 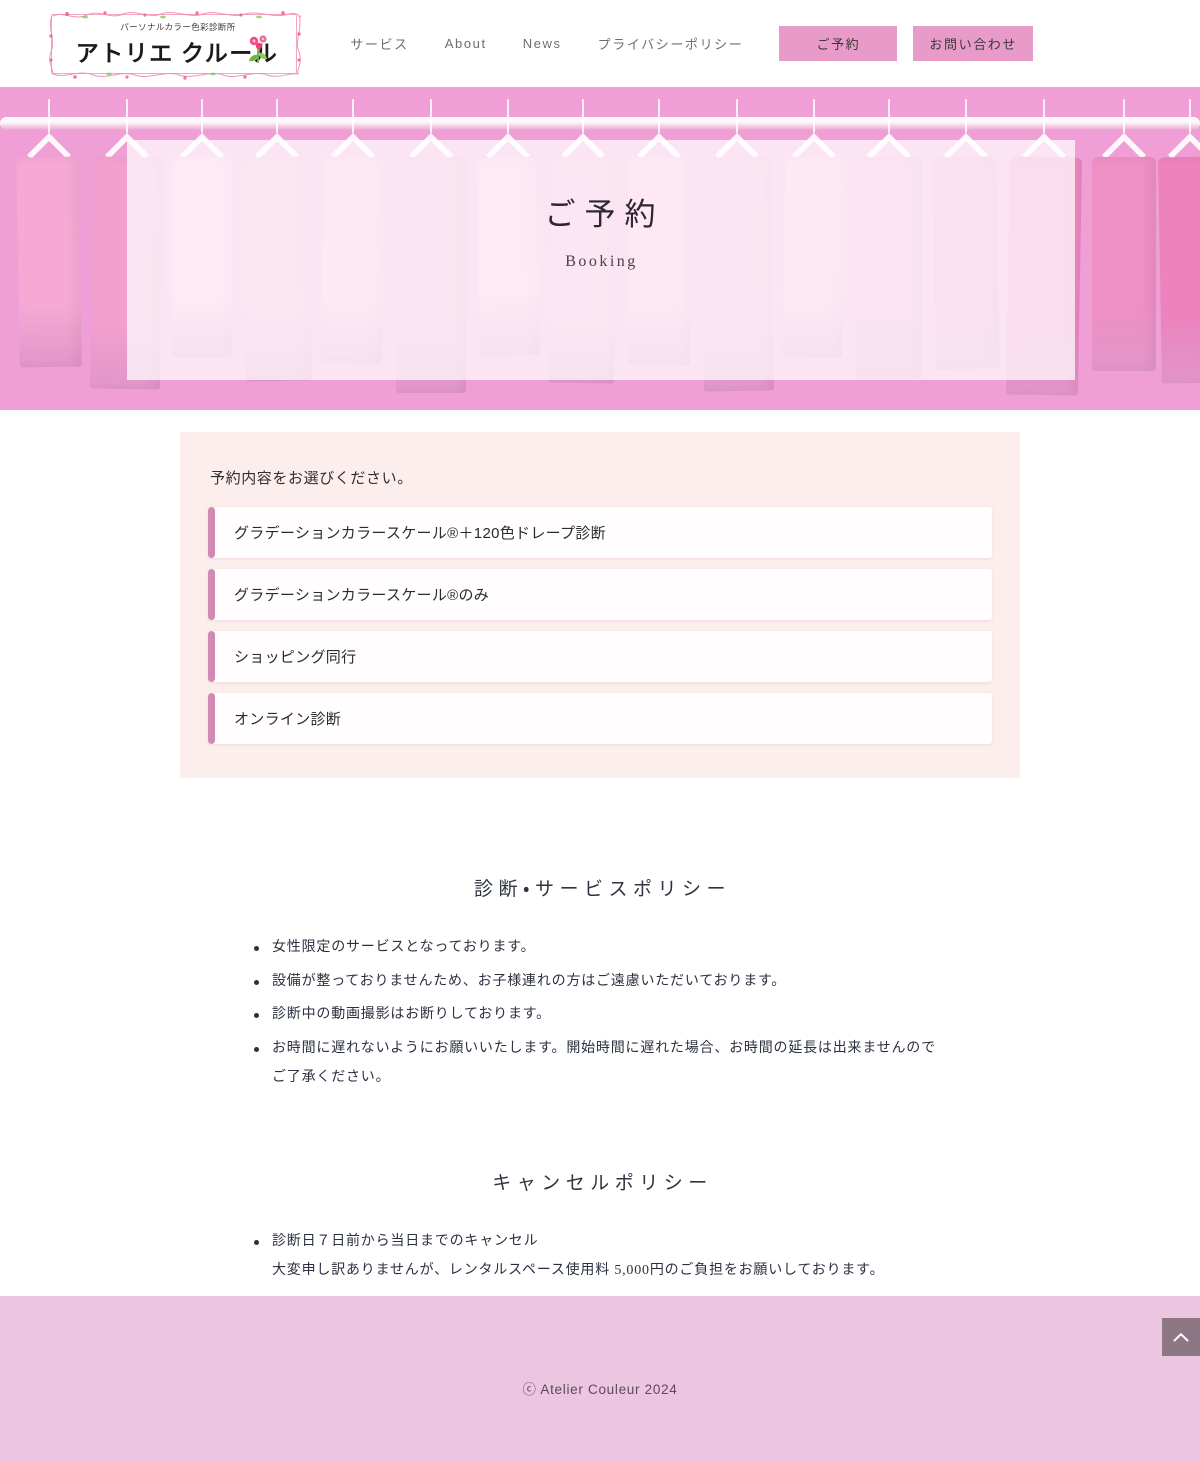 I want to click on nav-link-about: About, so click(x=466, y=43).